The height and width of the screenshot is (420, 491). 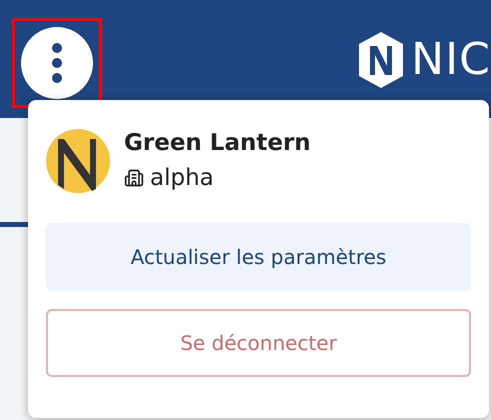 What do you see at coordinates (78, 160) in the screenshot?
I see `avatar` at bounding box center [78, 160].